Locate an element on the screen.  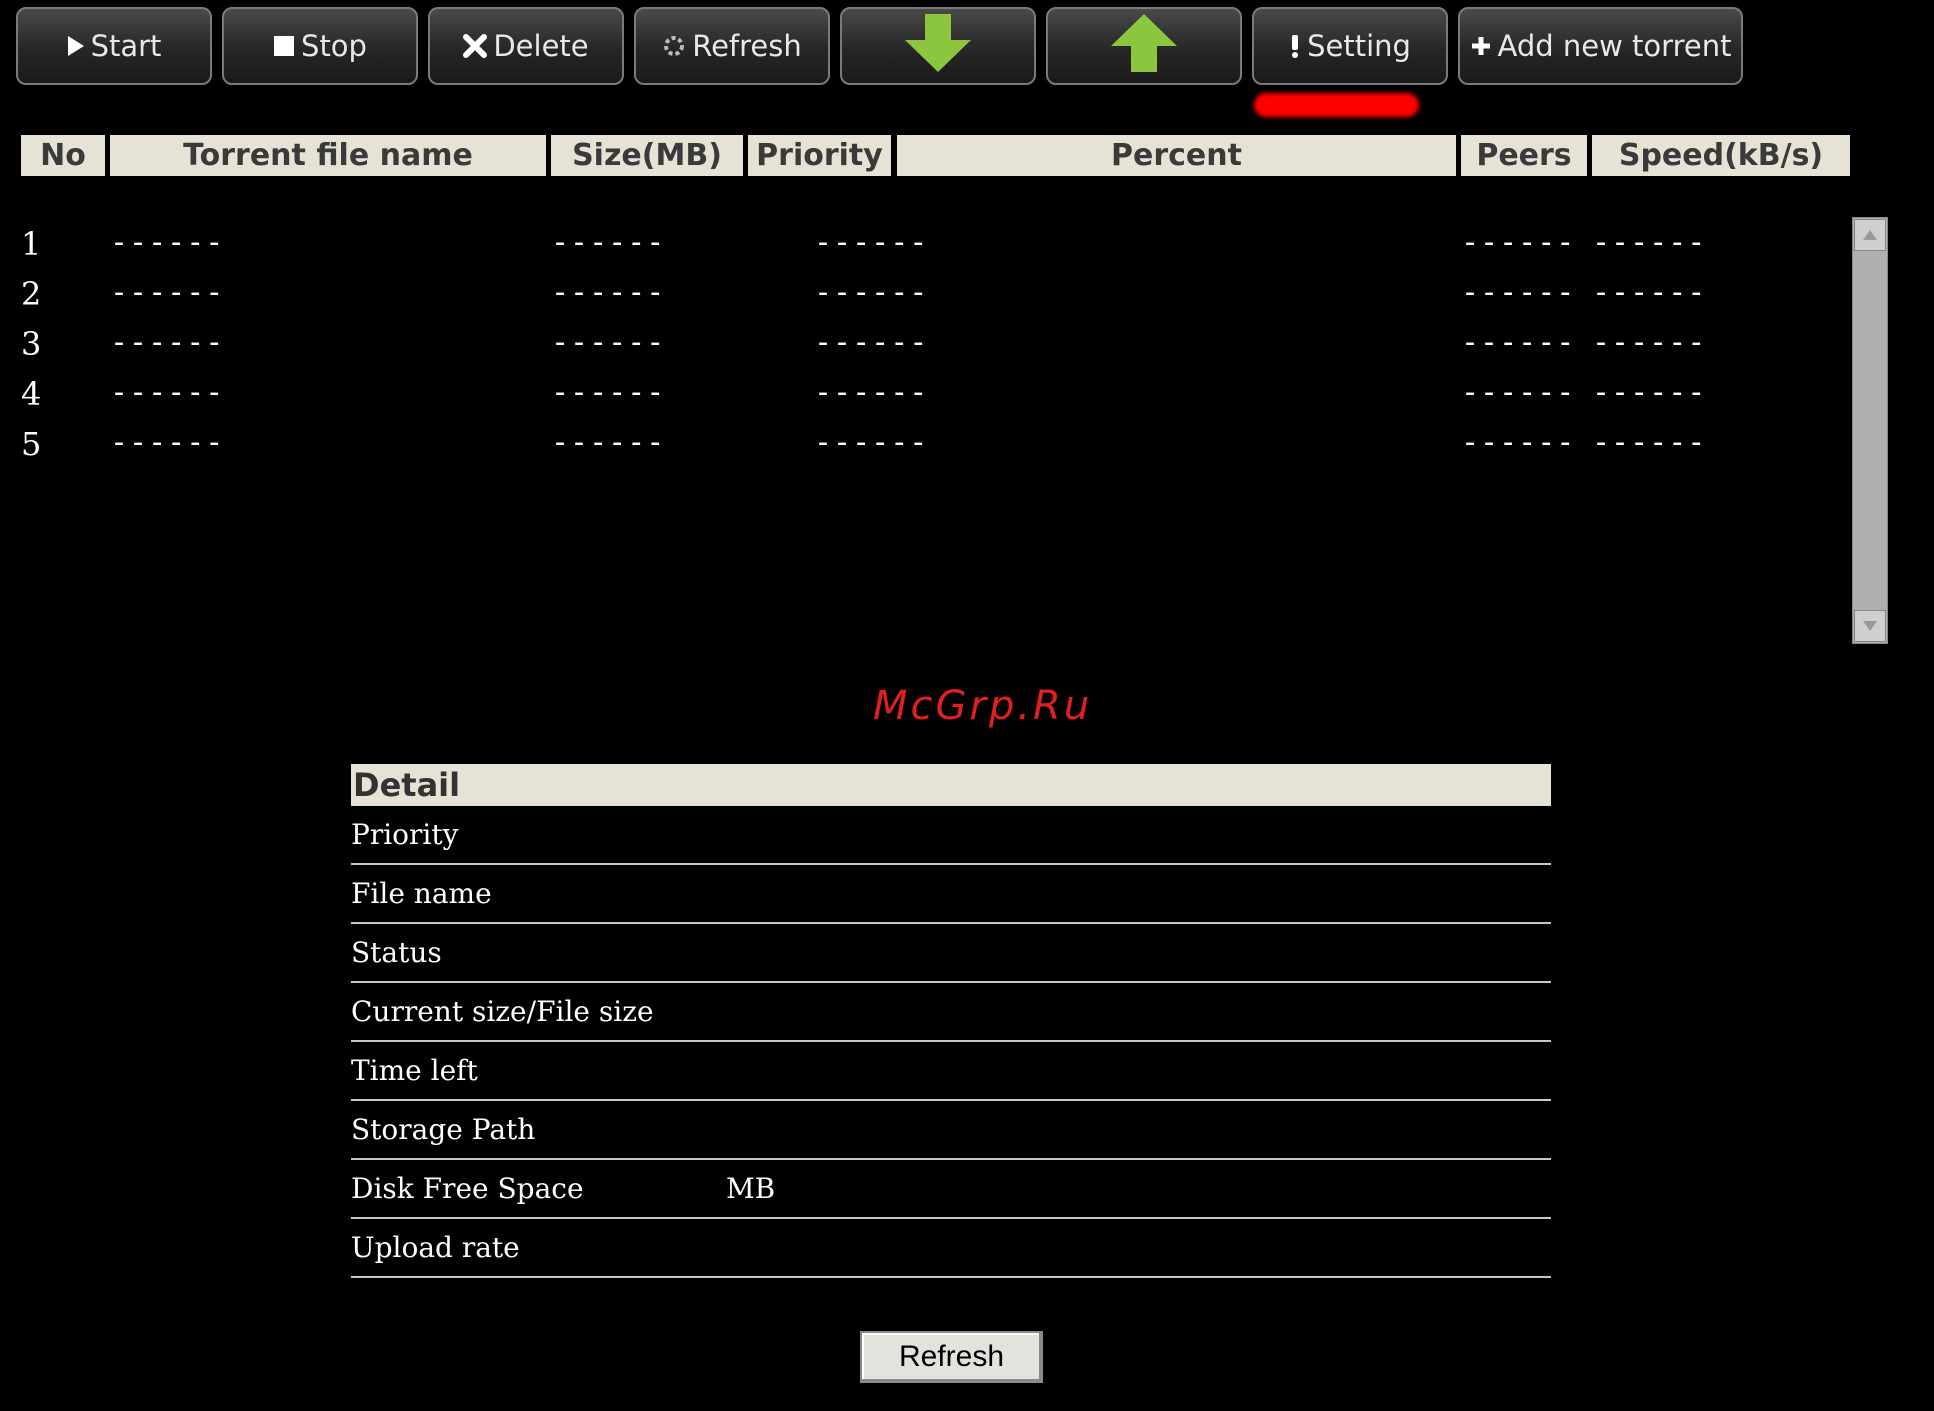
setting-label: Setting is located at coordinates (1359, 46).